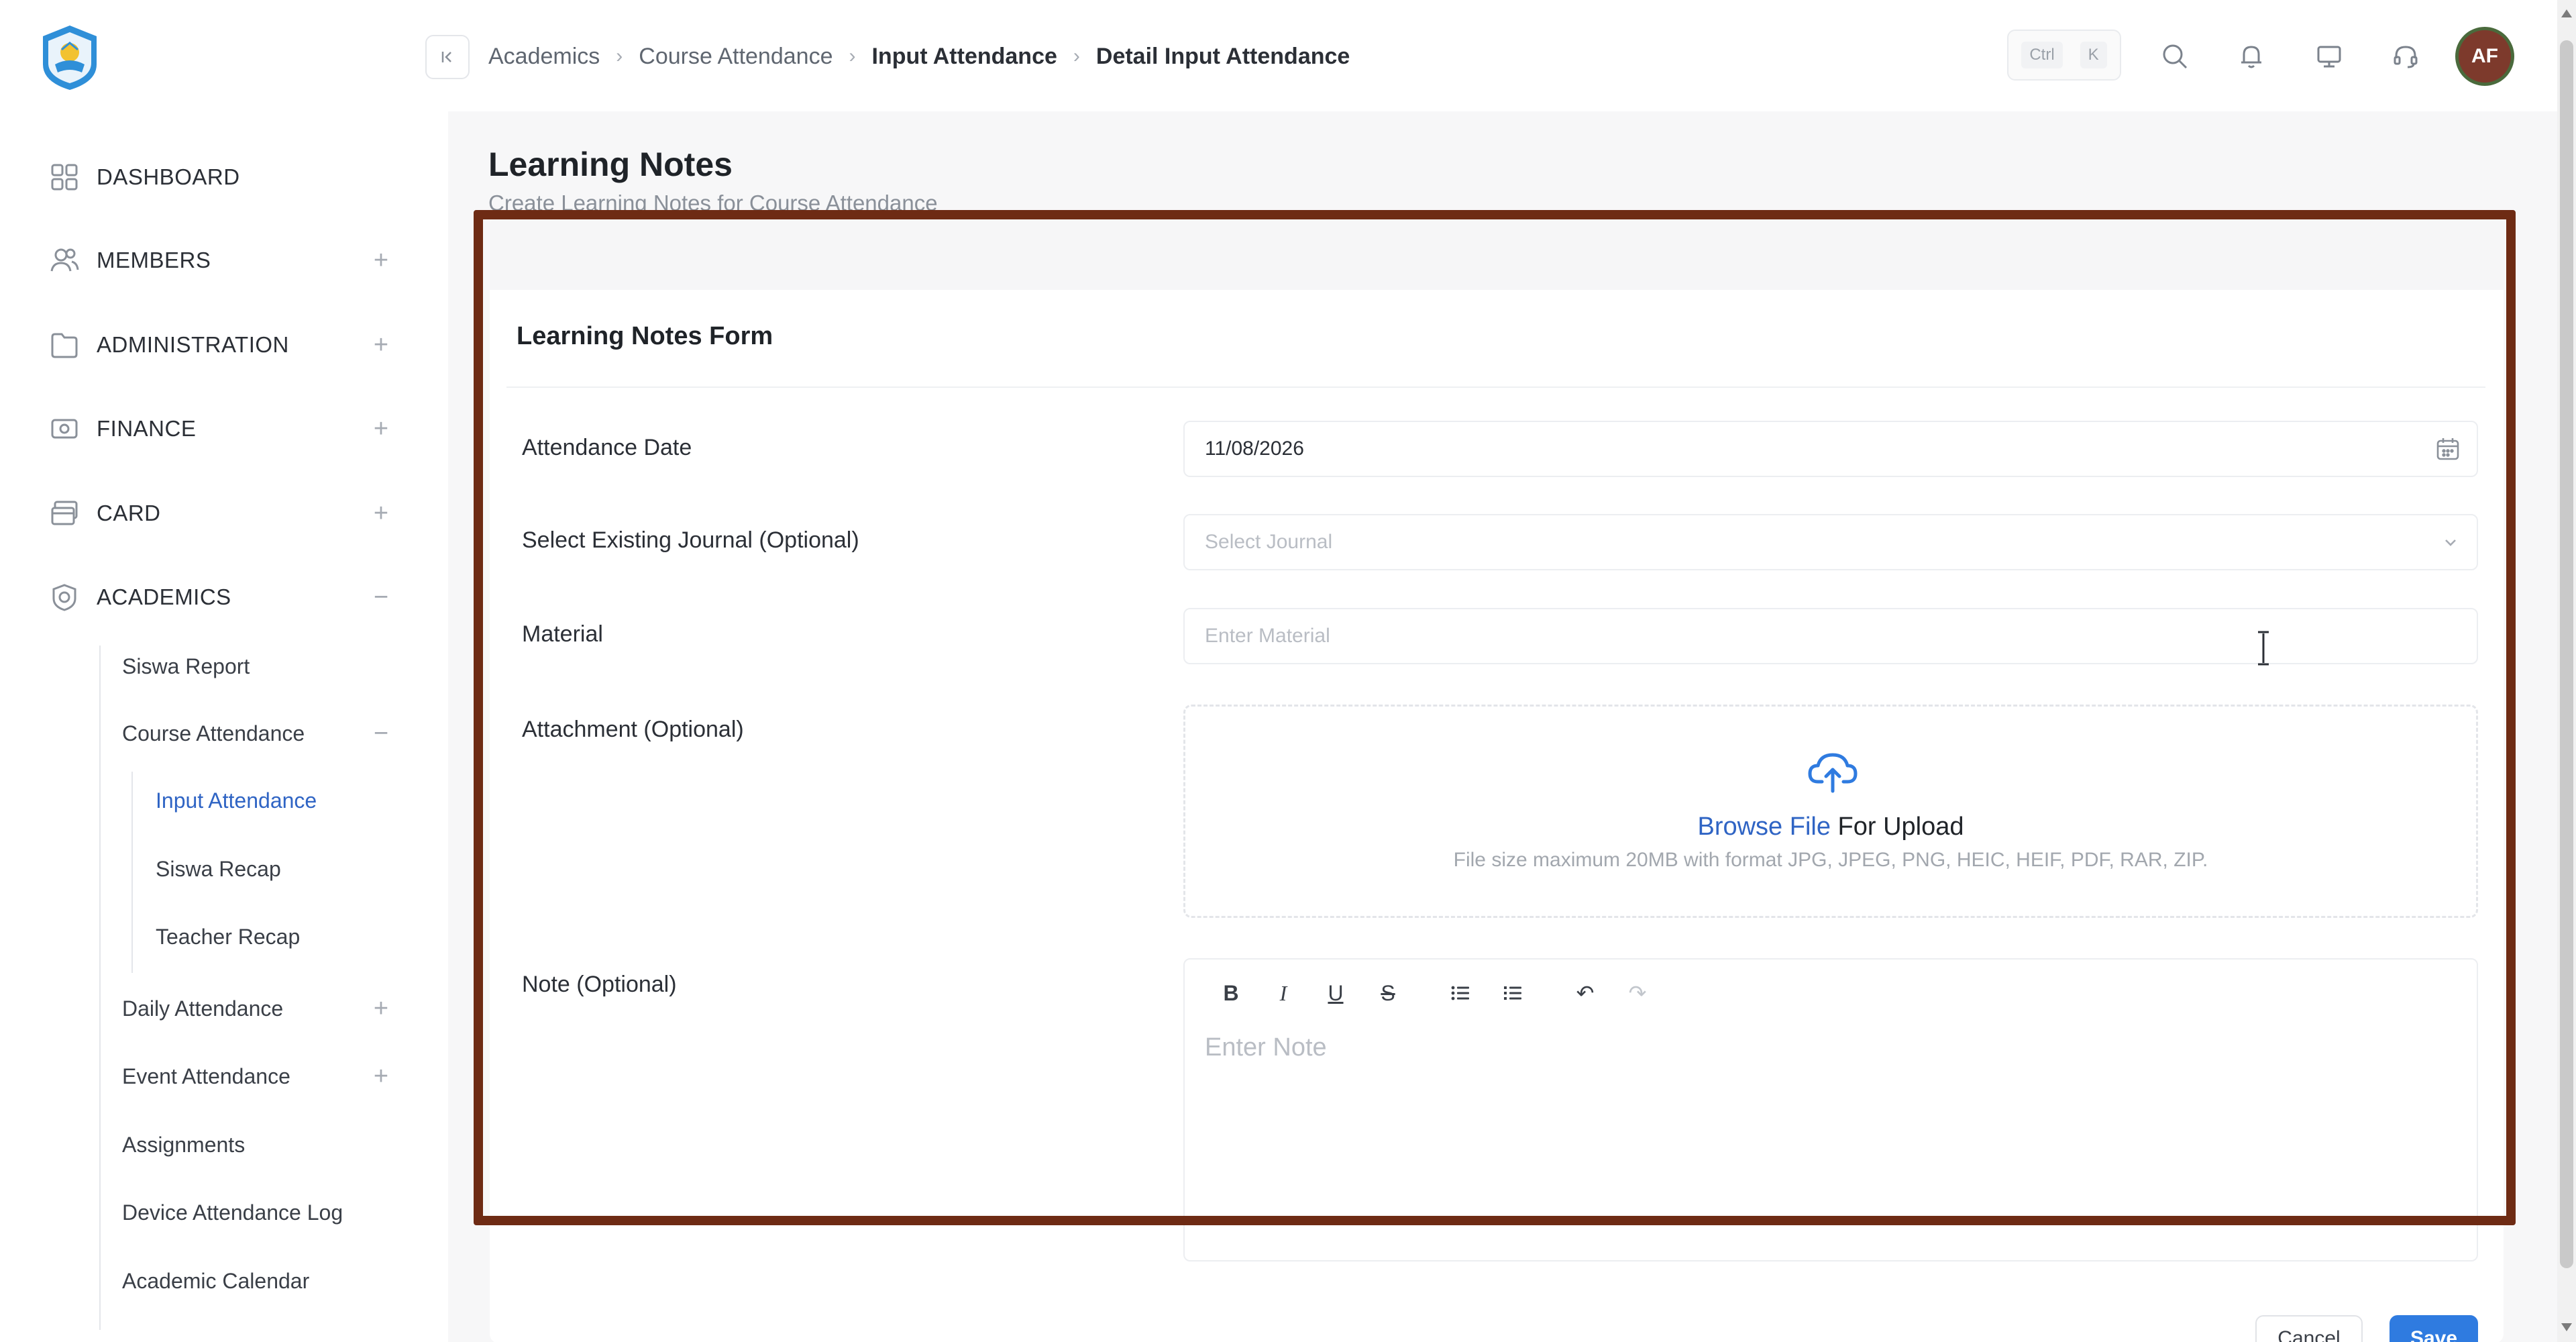 The image size is (2576, 1342). I want to click on sidebar-item-label: Siswa Recap, so click(218, 868).